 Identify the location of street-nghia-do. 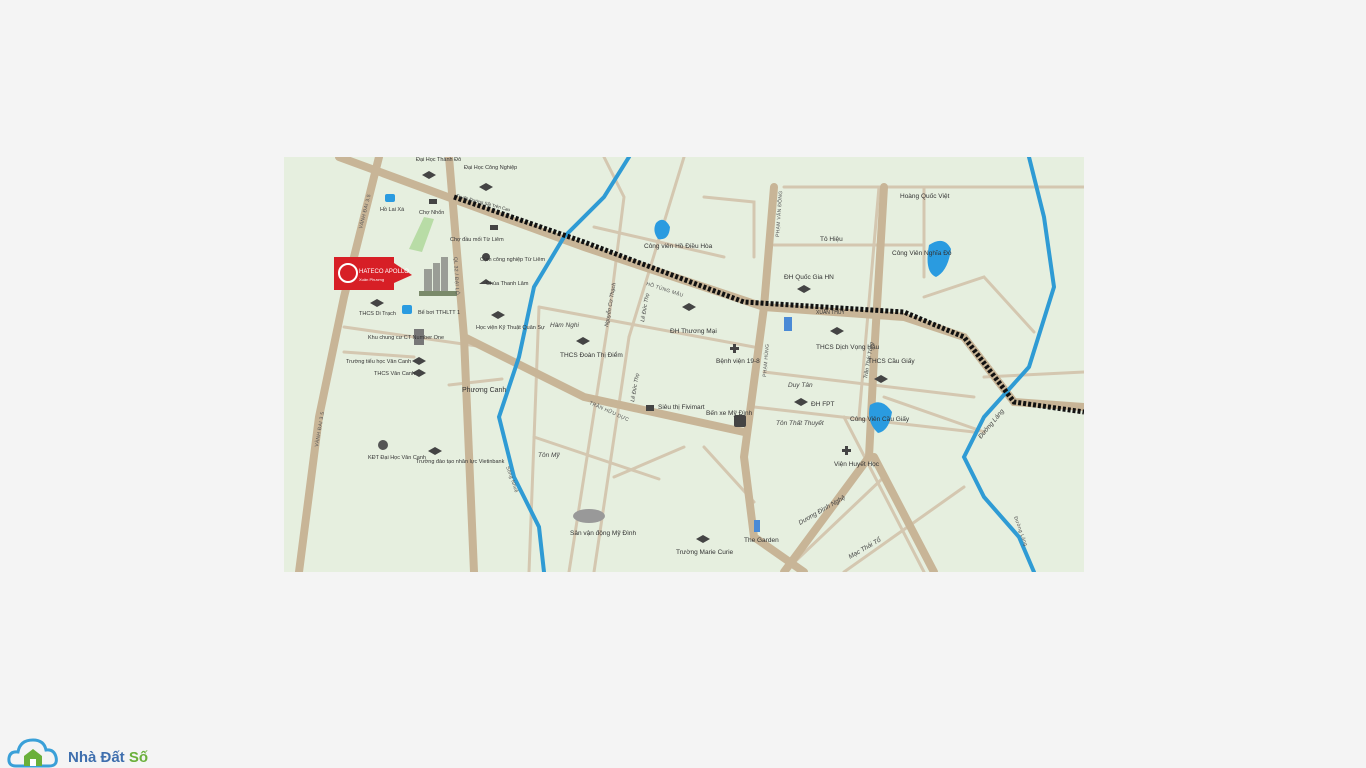
(979, 304).